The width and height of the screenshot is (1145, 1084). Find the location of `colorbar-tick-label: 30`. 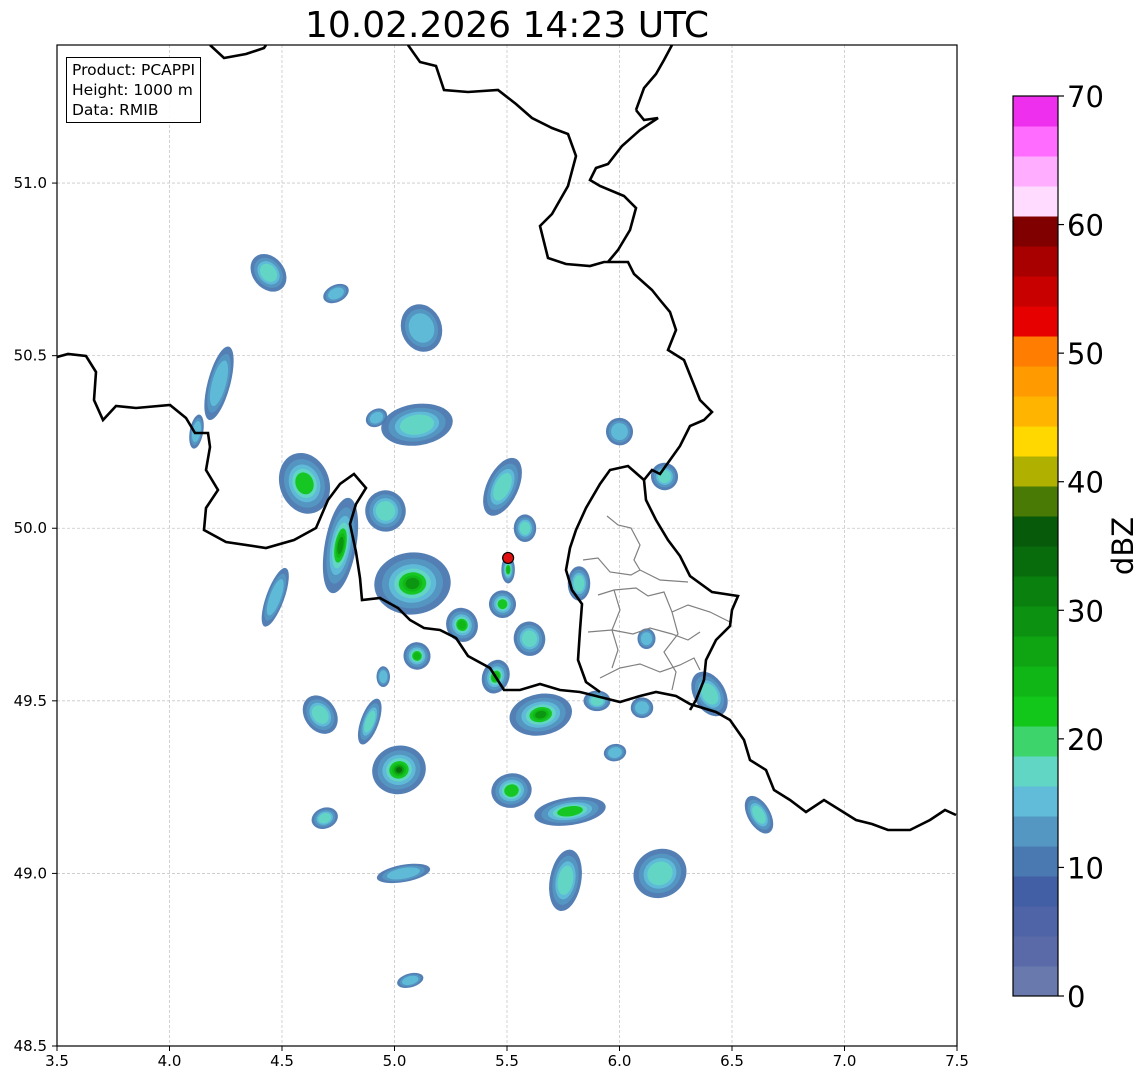

colorbar-tick-label: 30 is located at coordinates (1085, 611).